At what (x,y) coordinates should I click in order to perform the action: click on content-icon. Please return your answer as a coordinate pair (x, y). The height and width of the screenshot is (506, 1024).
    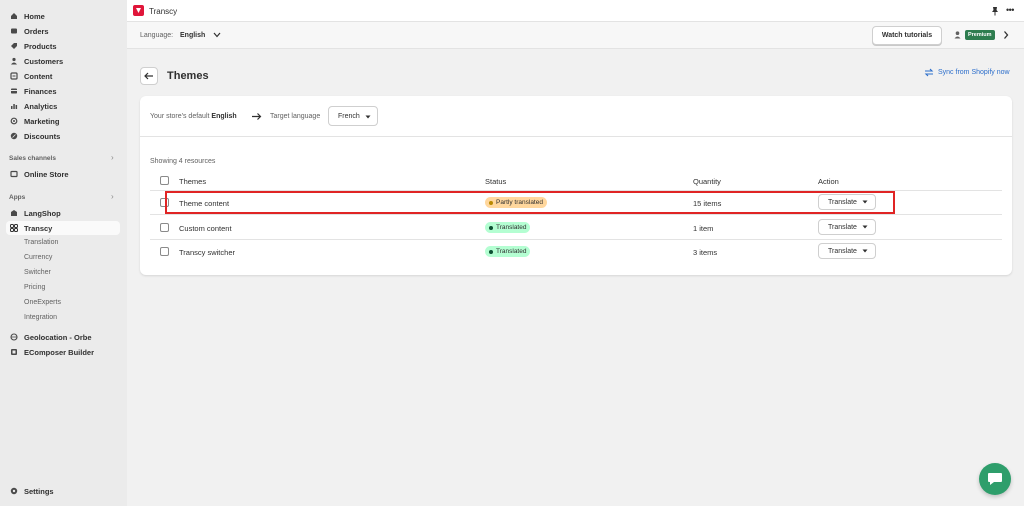
    Looking at the image, I should click on (14, 76).